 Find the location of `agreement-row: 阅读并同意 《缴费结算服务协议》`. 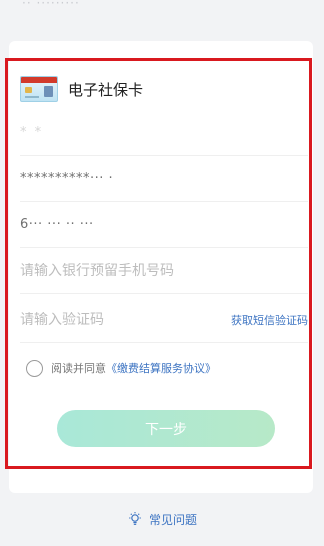

agreement-row: 阅读并同意 《缴费结算服务协议》 is located at coordinates (121, 368).